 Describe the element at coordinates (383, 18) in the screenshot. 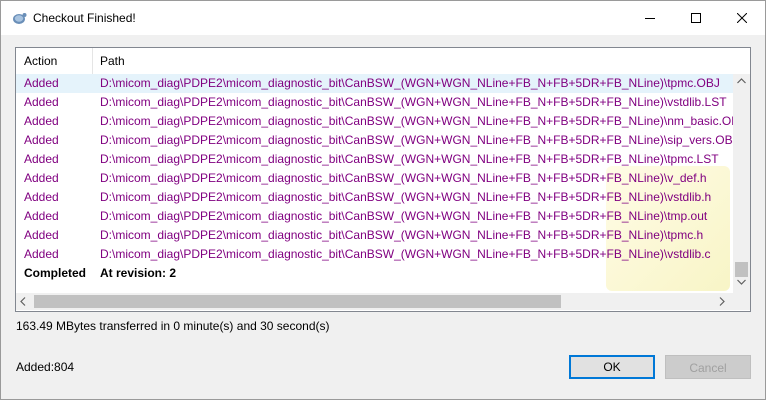

I see `title-bar: Checkout Finished!` at that location.